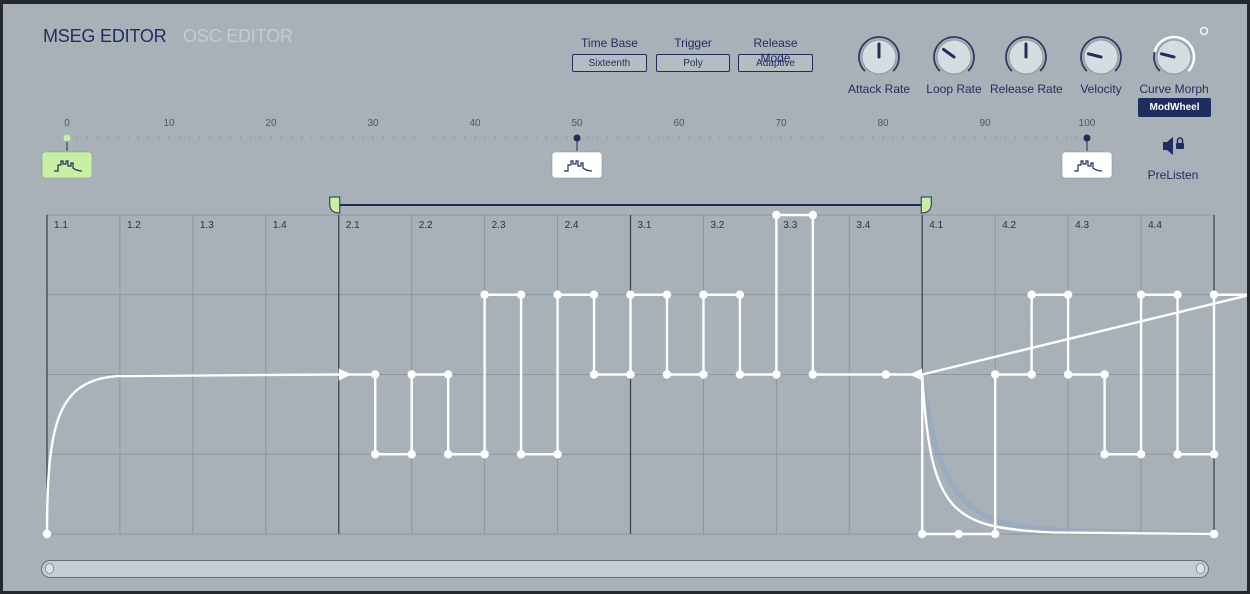 The image size is (1250, 594). I want to click on beat-label: 3.3, so click(790, 225).